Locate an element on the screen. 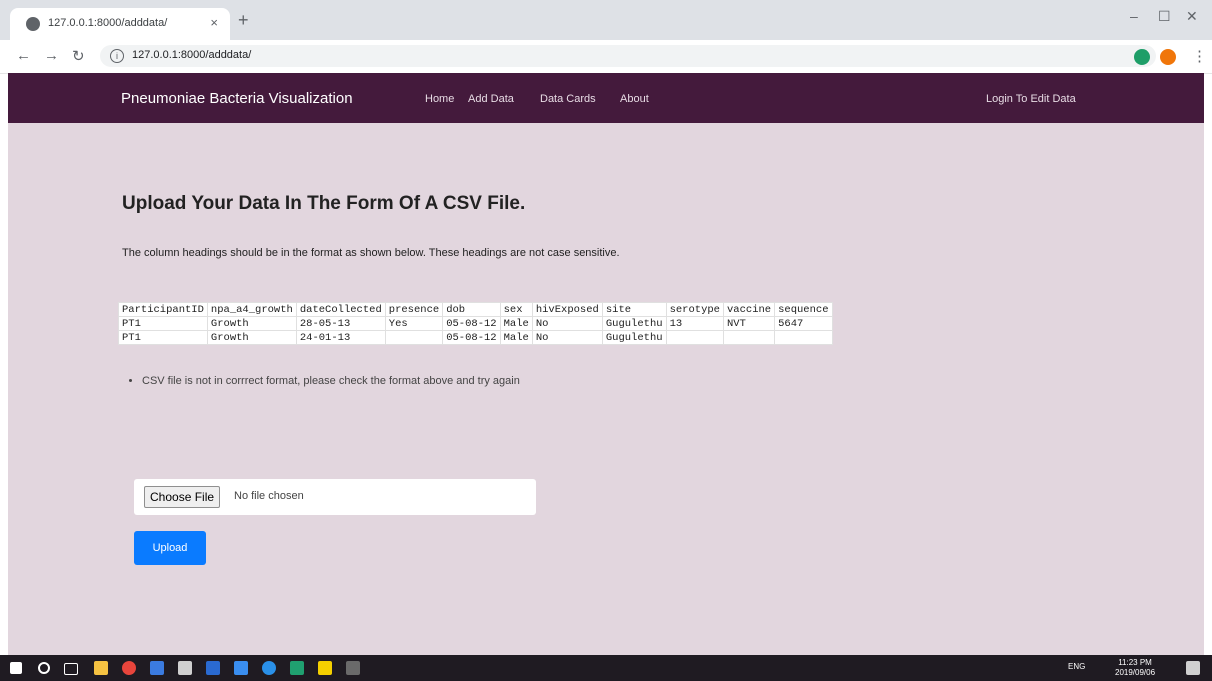 Image resolution: width=1212 pixels, height=681 pixels. info-icon: i is located at coordinates (117, 56).